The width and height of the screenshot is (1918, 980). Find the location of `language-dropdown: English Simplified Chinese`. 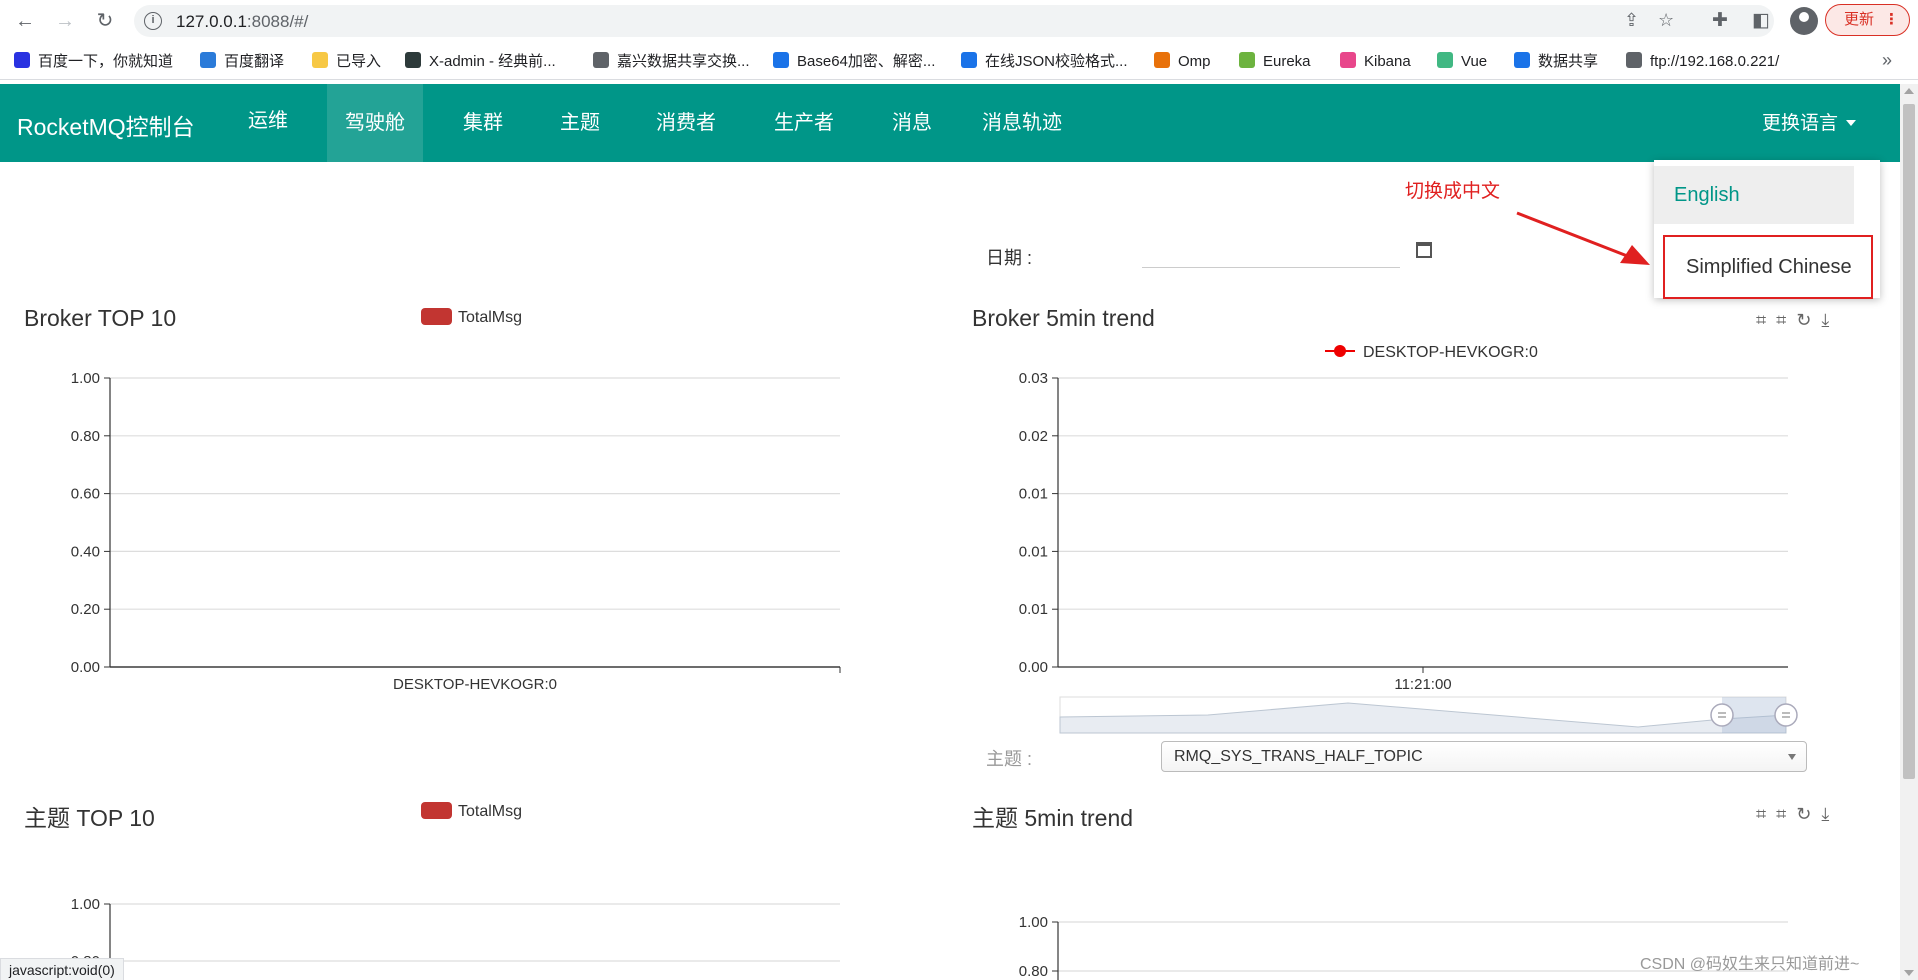

language-dropdown: English Simplified Chinese is located at coordinates (1767, 229).